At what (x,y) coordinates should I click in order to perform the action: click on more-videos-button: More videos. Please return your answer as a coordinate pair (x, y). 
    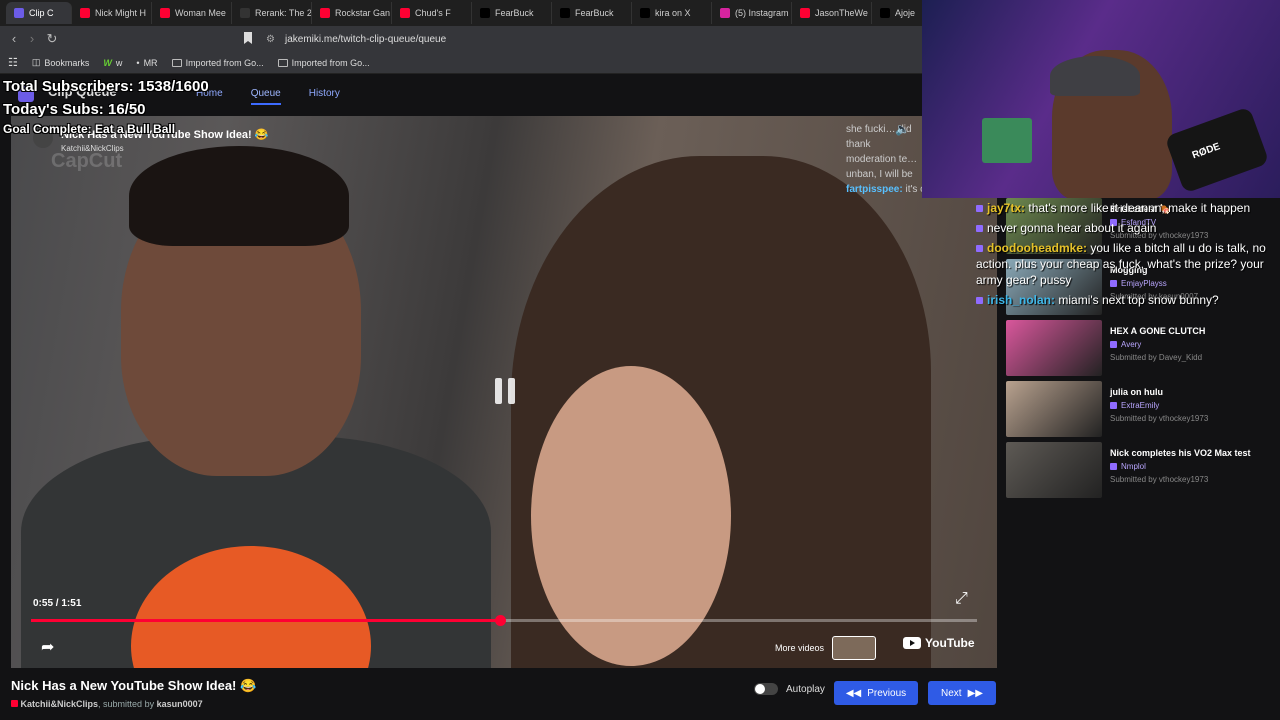
    Looking at the image, I should click on (826, 648).